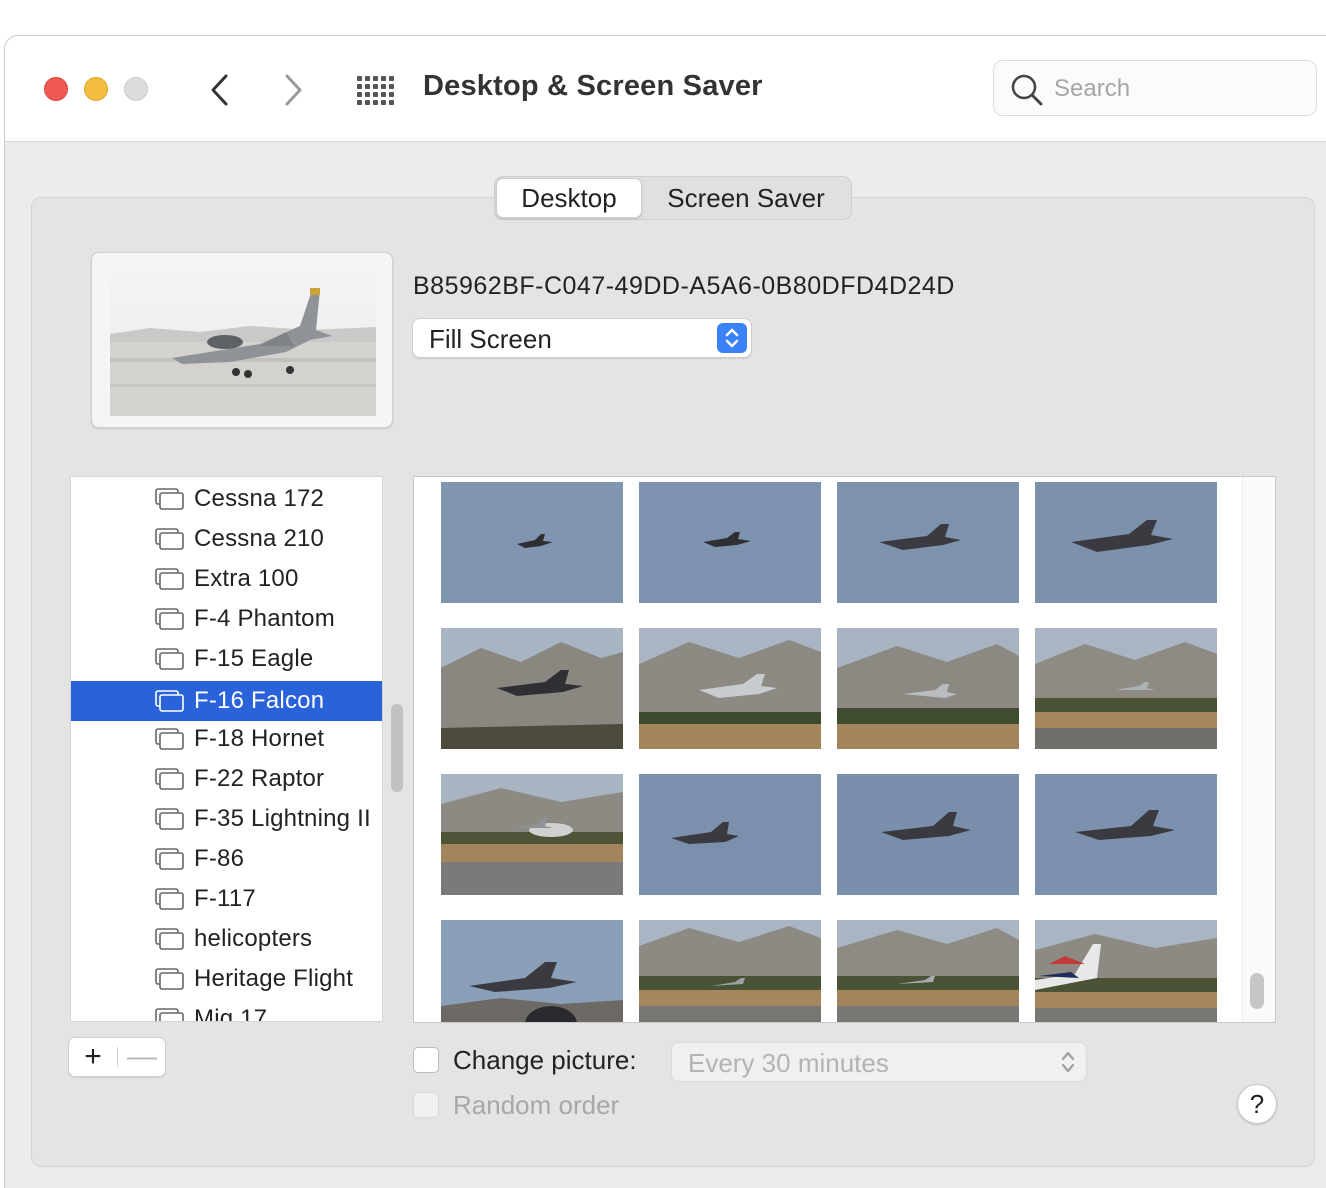 This screenshot has width=1326, height=1188. What do you see at coordinates (259, 738) in the screenshot?
I see `folder-label: F-18 Hornet` at bounding box center [259, 738].